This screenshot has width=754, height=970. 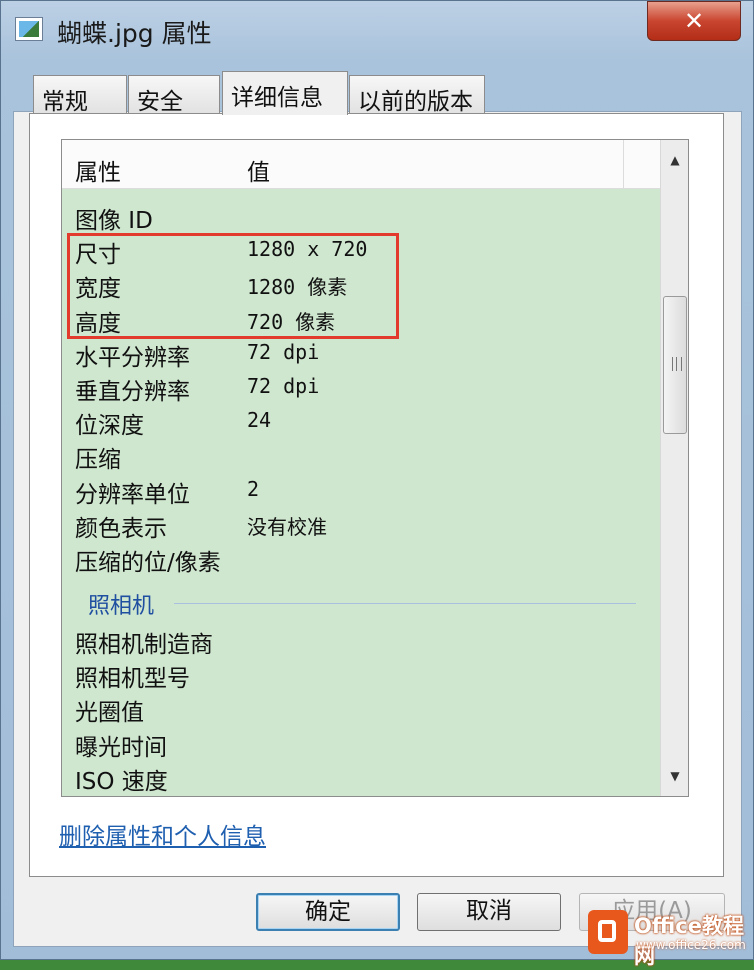 I want to click on scroll-down-arrow-icon: ▼, so click(x=674, y=776).